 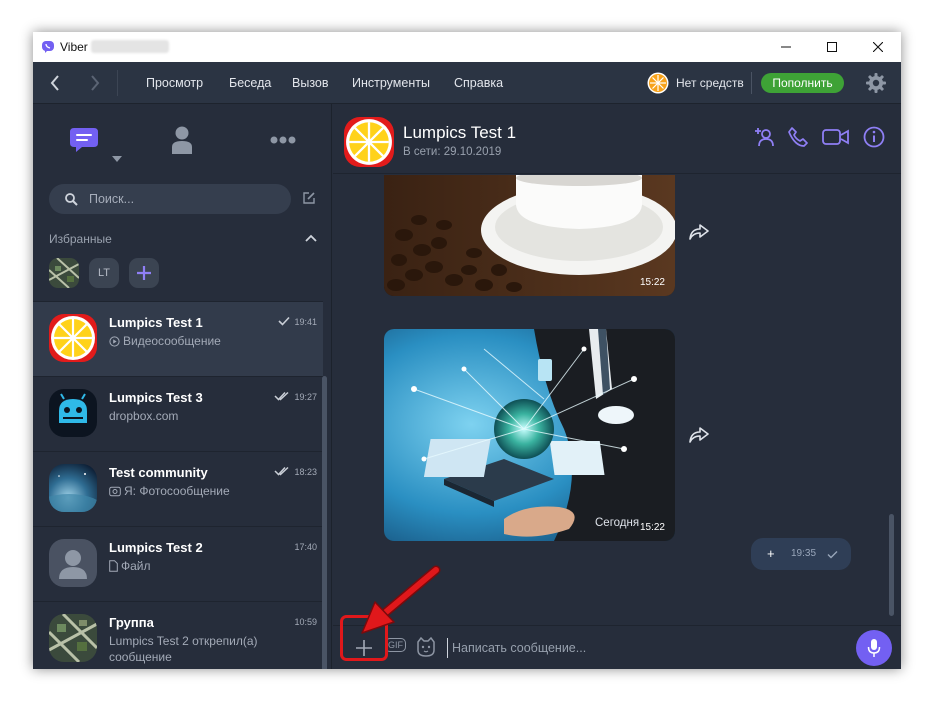 What do you see at coordinates (156, 397) in the screenshot?
I see `chat-name: Lumpics Test 3` at bounding box center [156, 397].